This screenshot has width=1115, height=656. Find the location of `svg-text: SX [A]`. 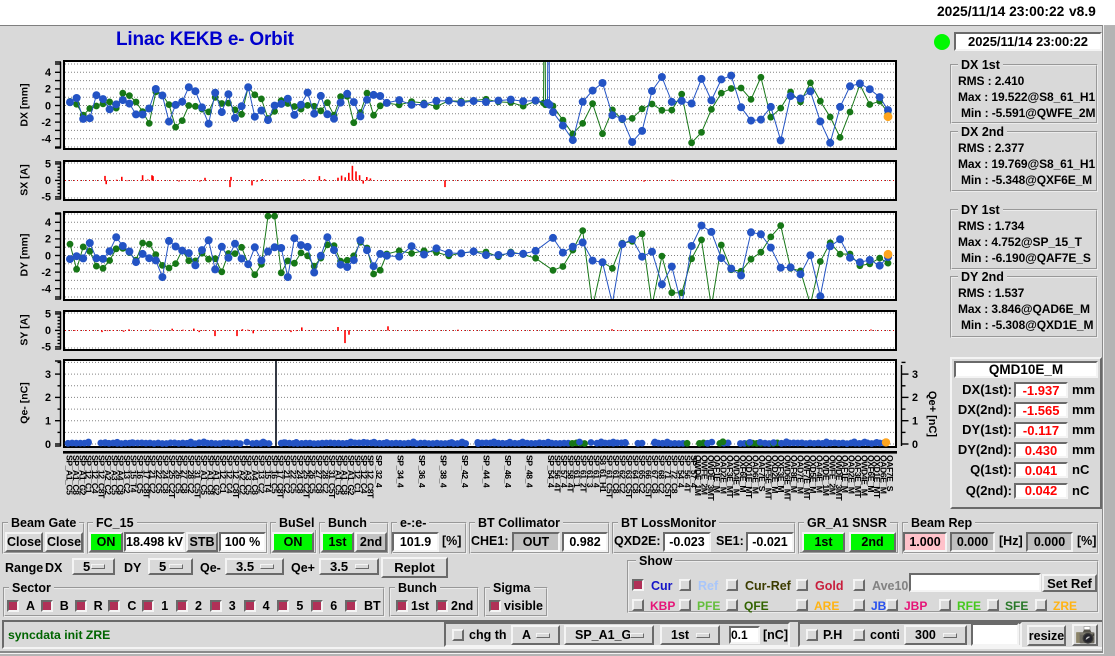

svg-text: SX [A] is located at coordinates (25, 180).